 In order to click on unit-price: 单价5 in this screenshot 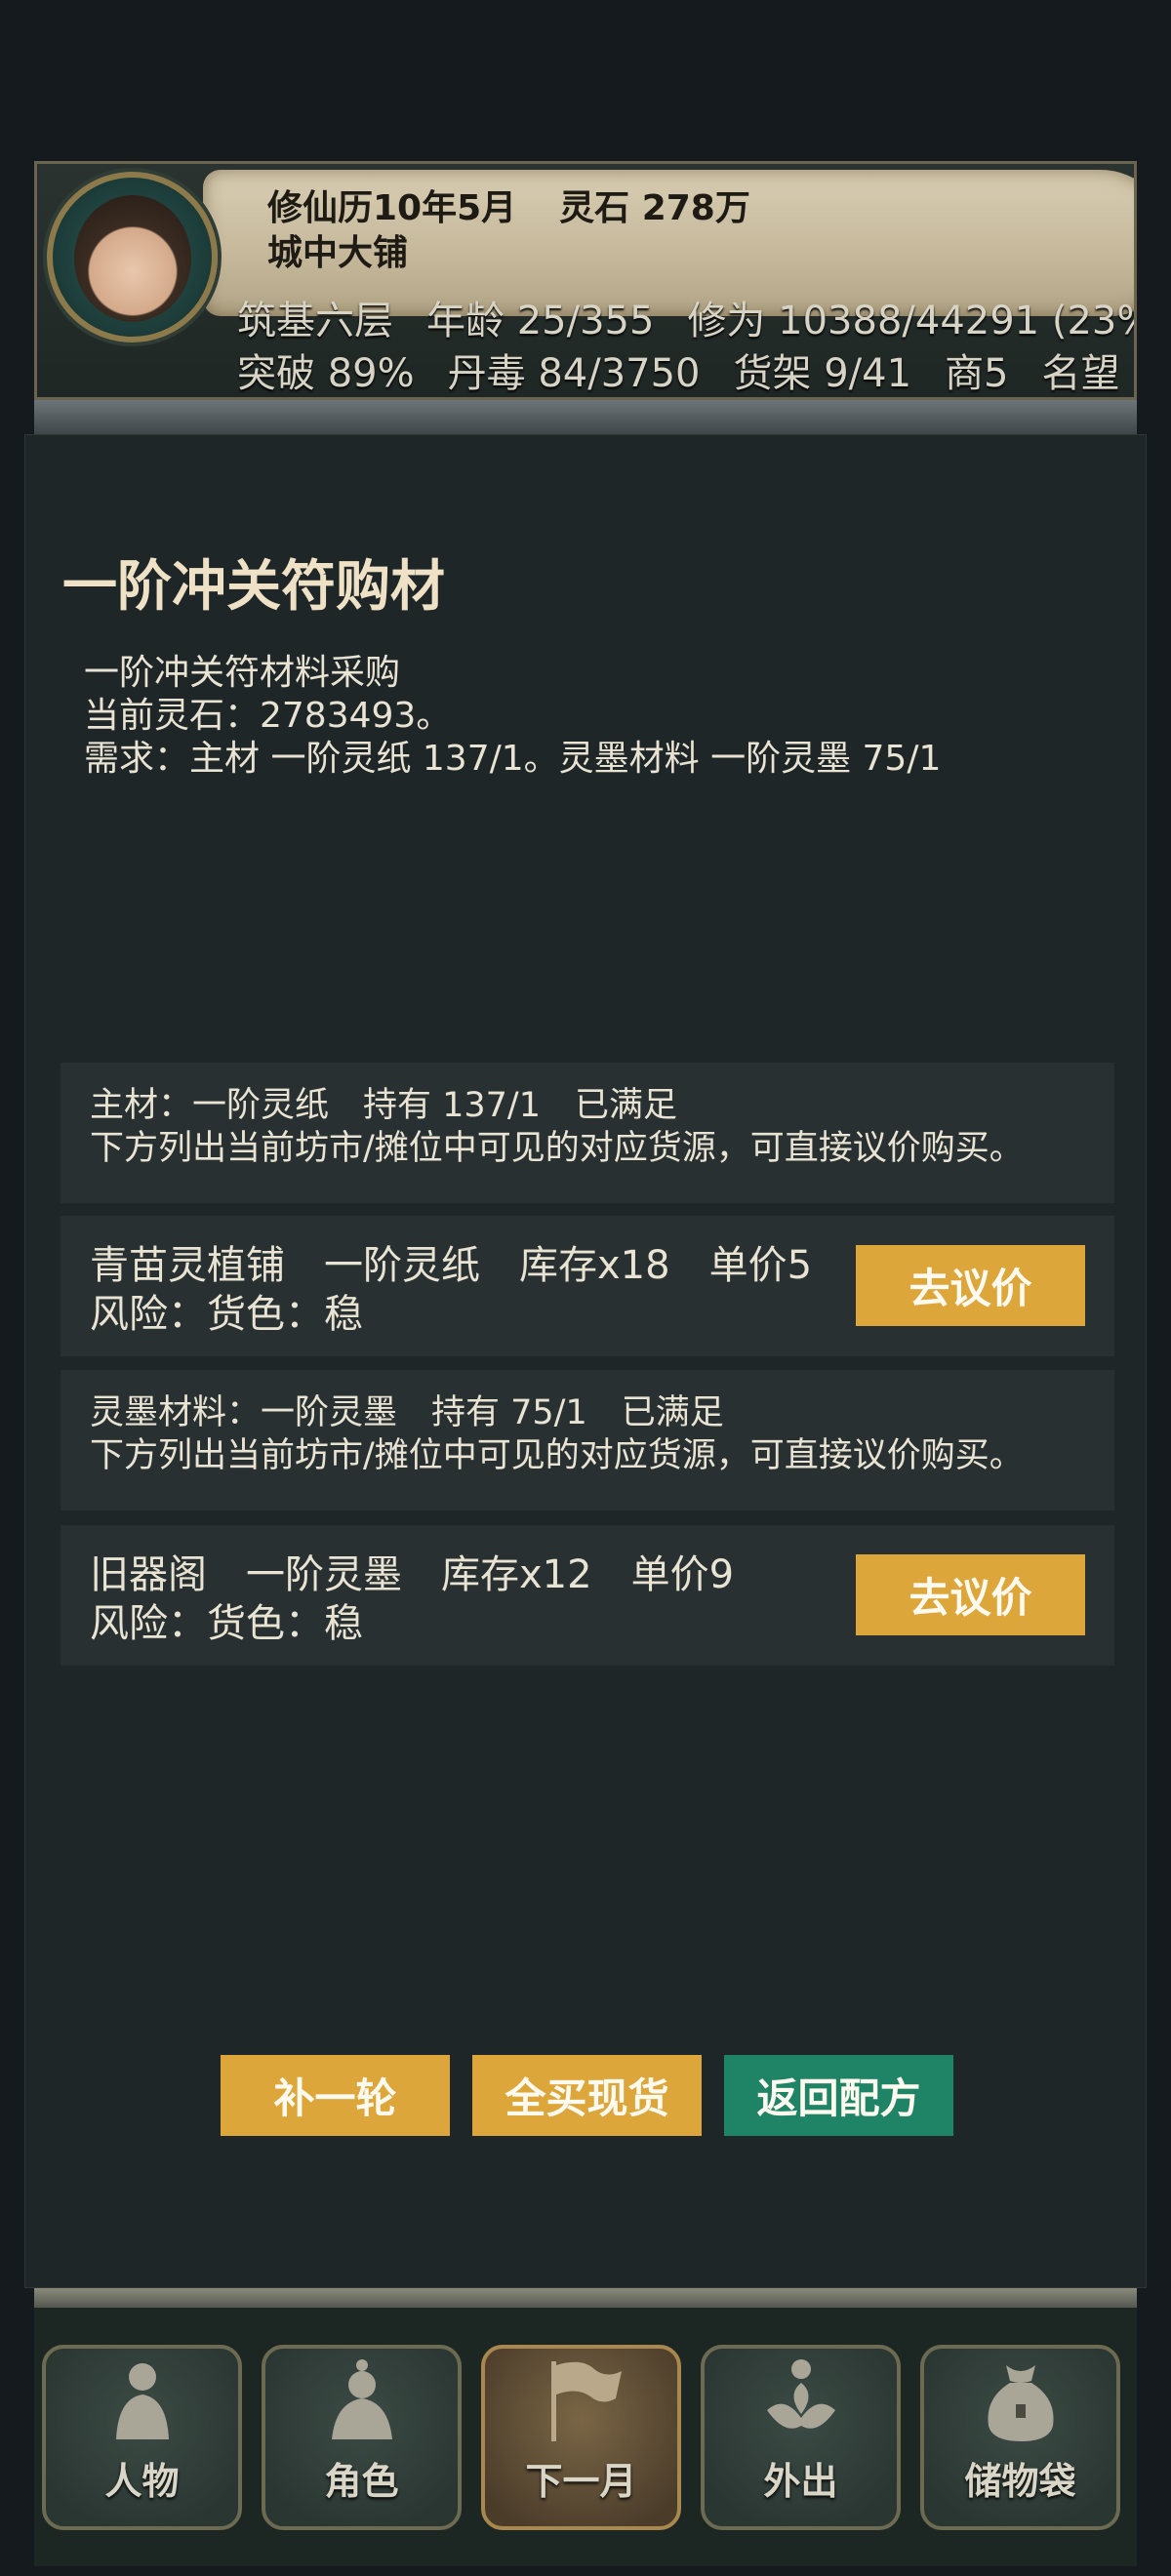, I will do `click(760, 1265)`.